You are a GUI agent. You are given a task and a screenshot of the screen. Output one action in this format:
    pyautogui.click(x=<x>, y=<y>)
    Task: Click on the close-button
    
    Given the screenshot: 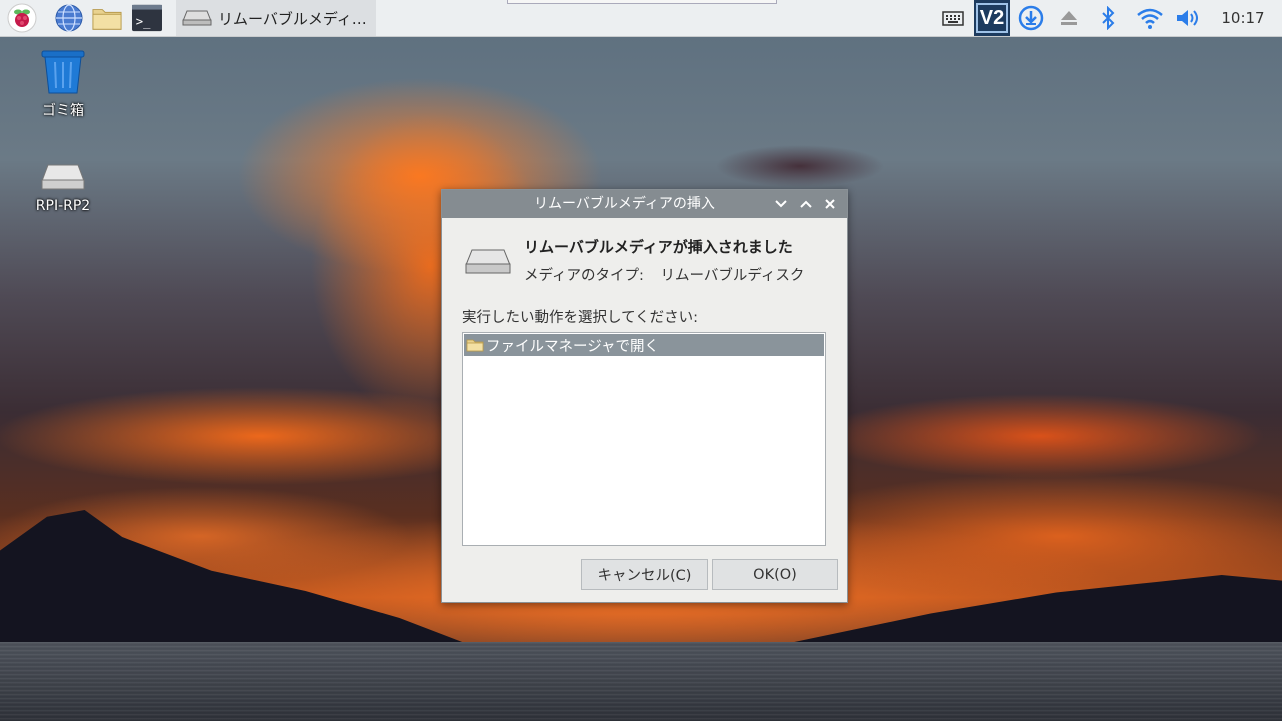 What is the action you would take?
    pyautogui.click(x=830, y=204)
    